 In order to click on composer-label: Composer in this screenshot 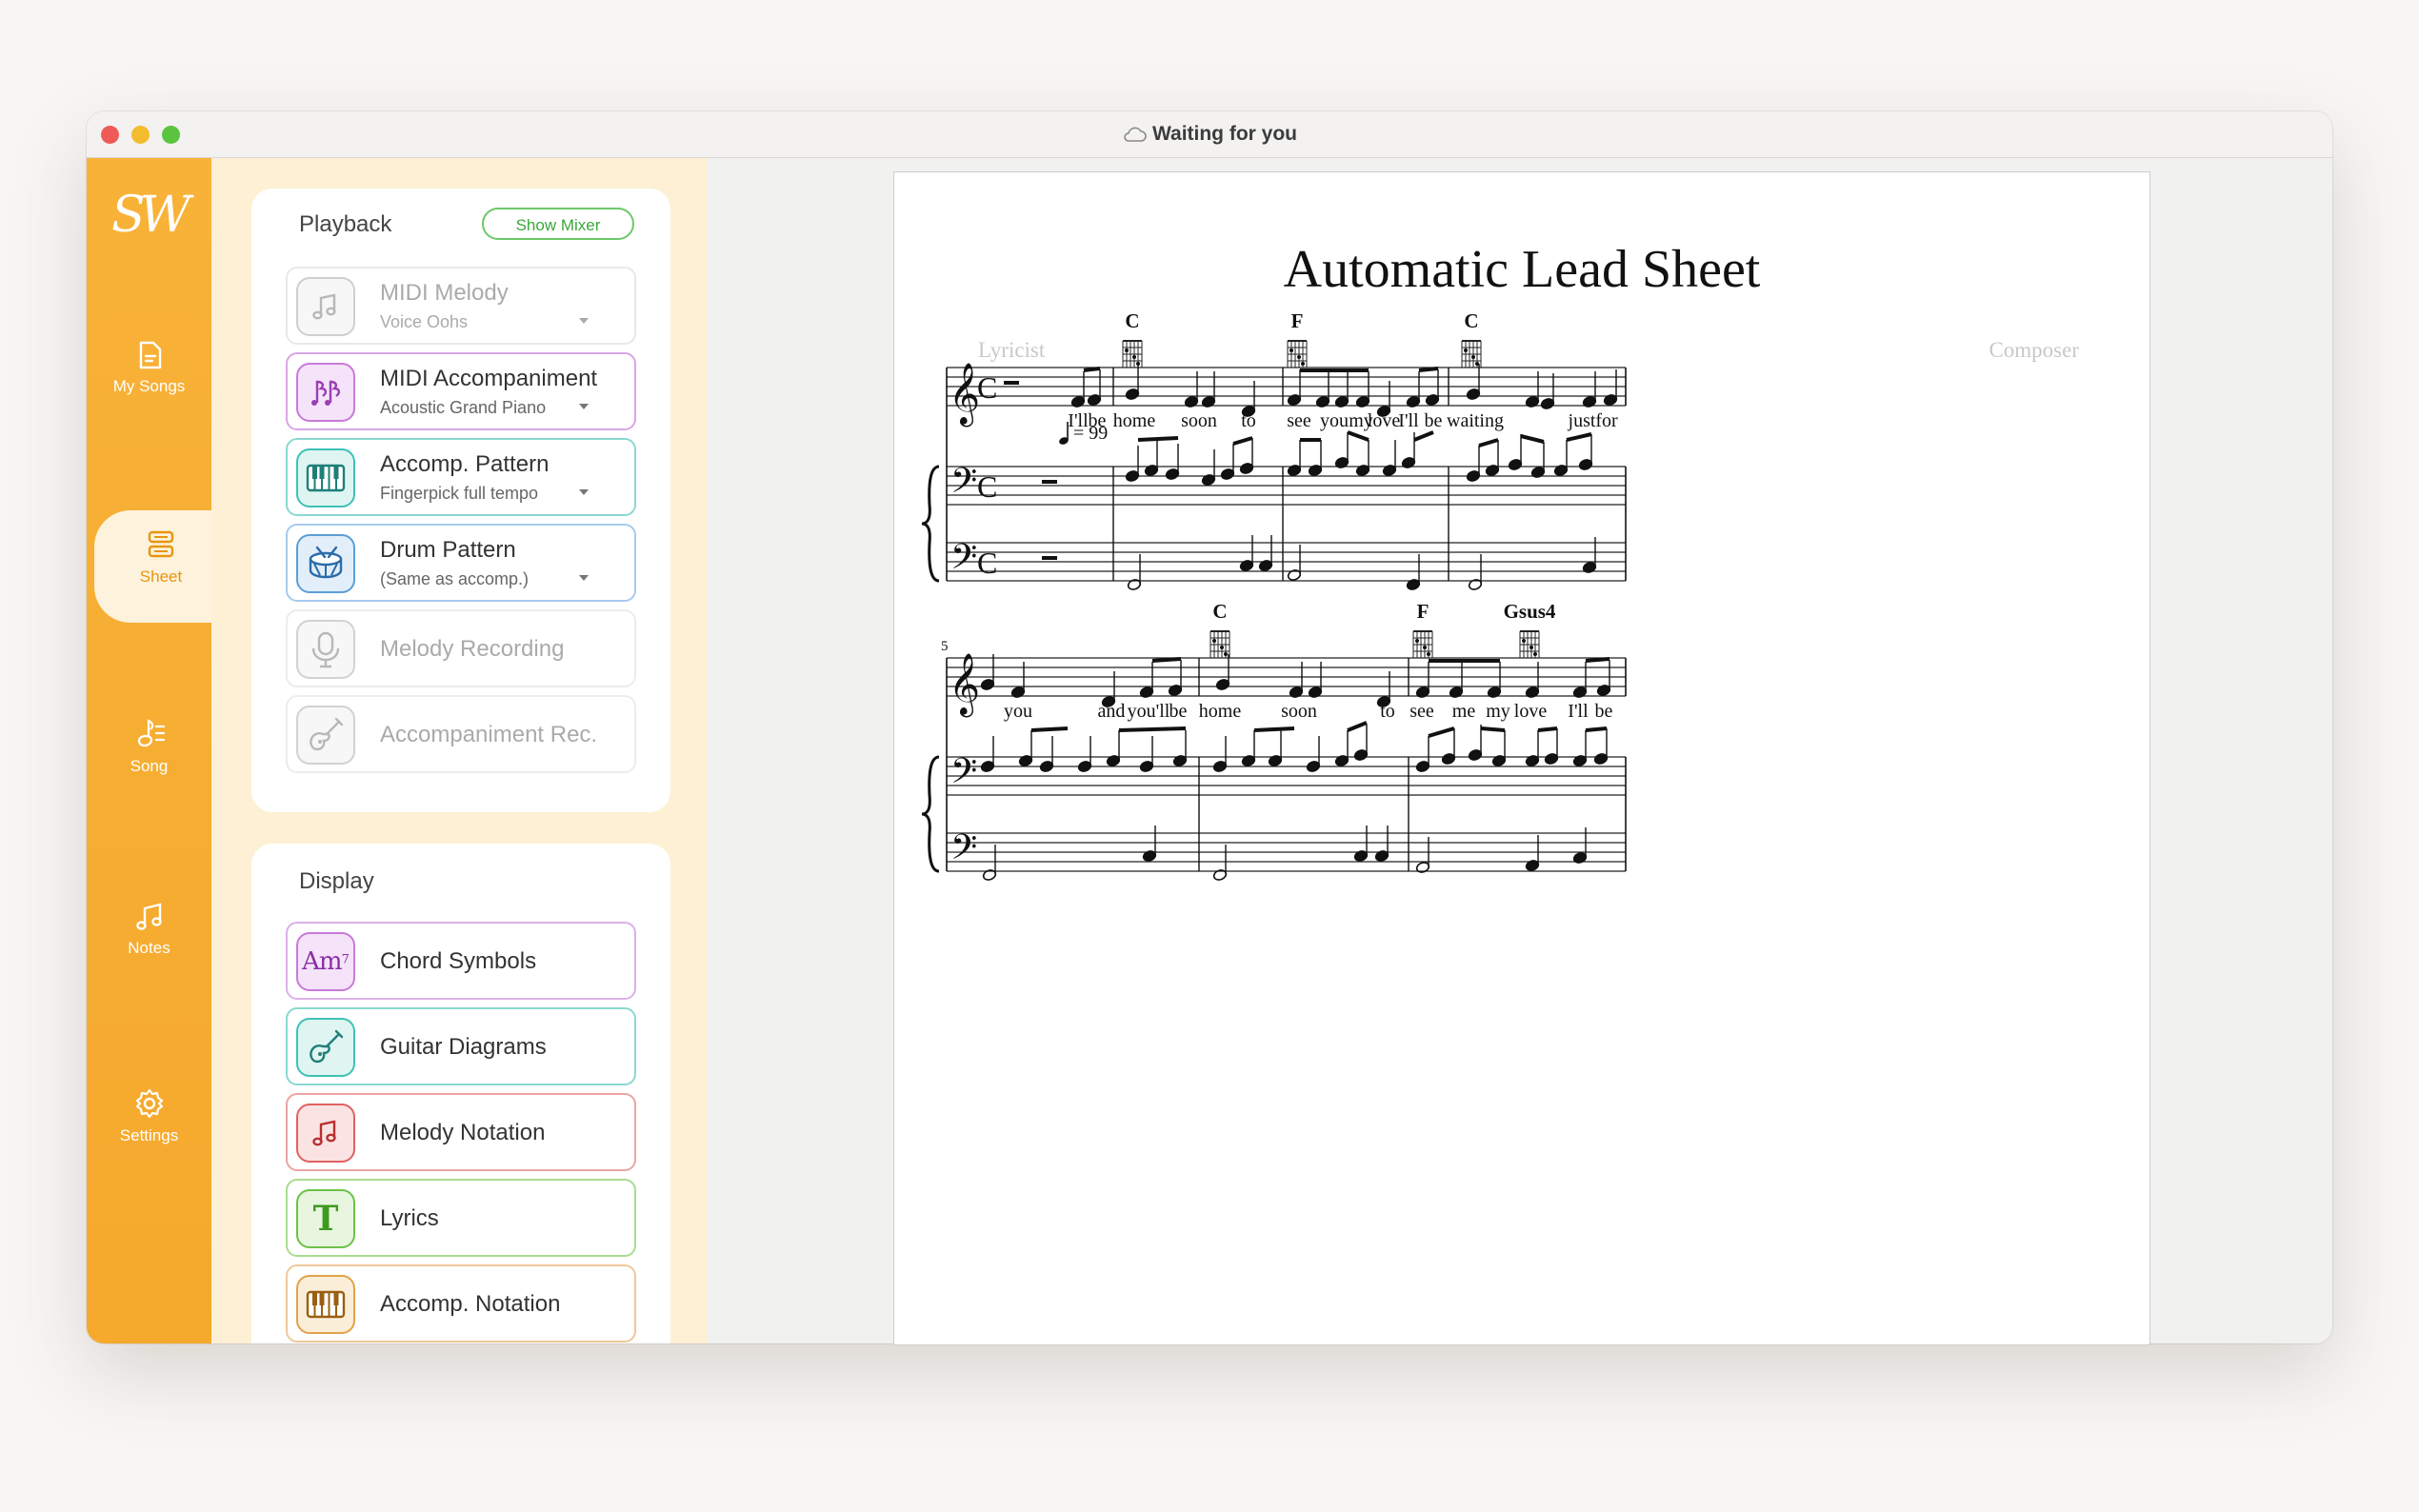, I will do `click(2034, 350)`.